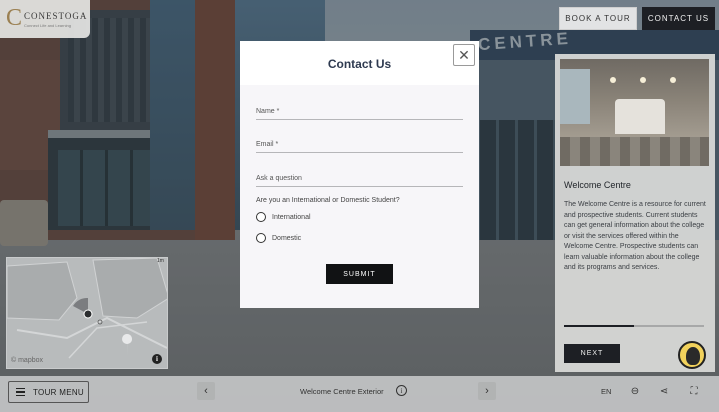 The image size is (719, 412). I want to click on radio-domestic: Domestic, so click(278, 238).